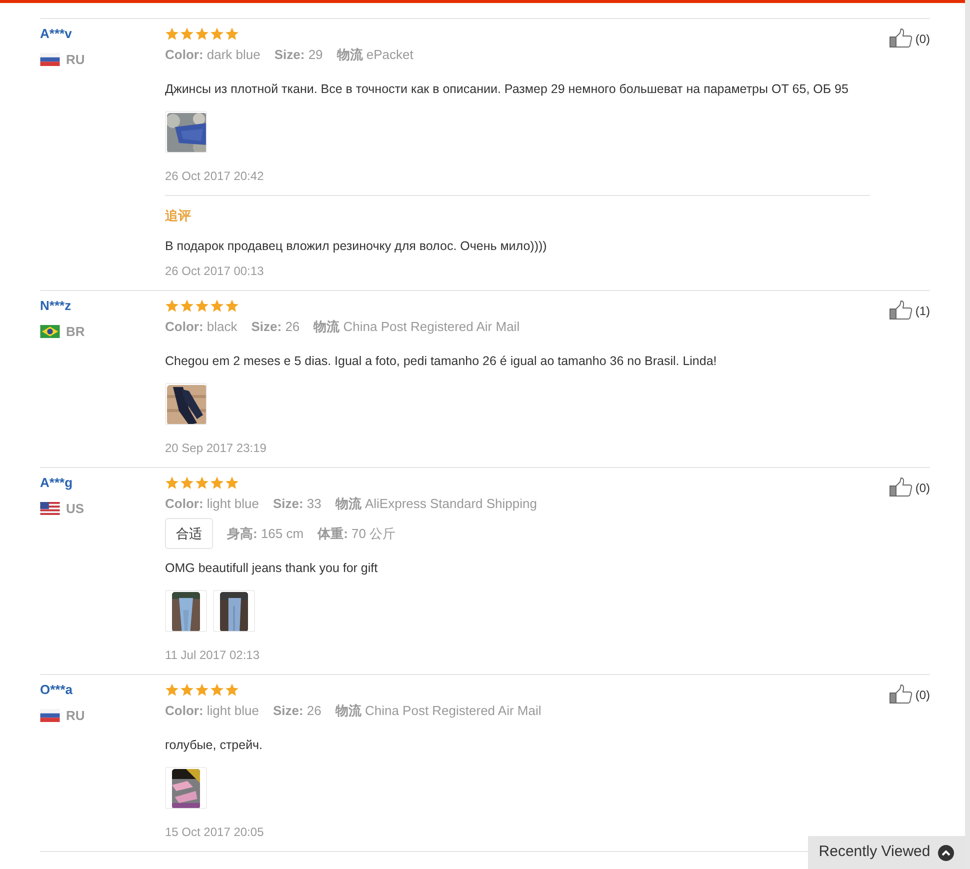 The width and height of the screenshot is (970, 869). I want to click on attribute-text: 物流 AliExpress Standard Shipping, so click(436, 503).